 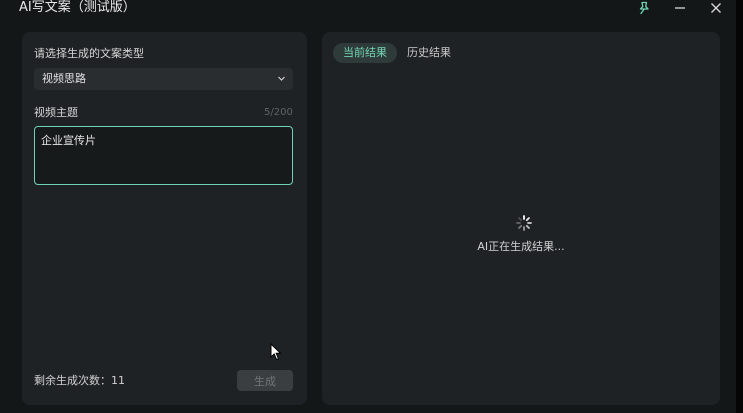 I want to click on pin-icon, so click(x=644, y=8).